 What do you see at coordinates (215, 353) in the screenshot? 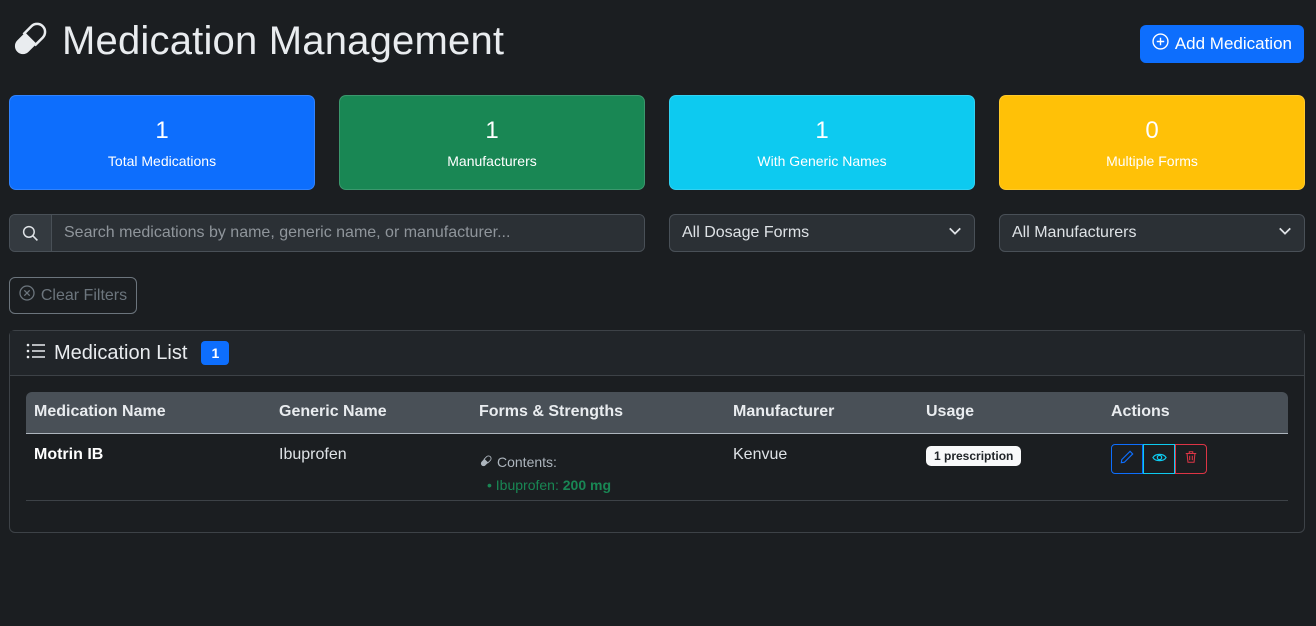
I see `count-badge: 1` at bounding box center [215, 353].